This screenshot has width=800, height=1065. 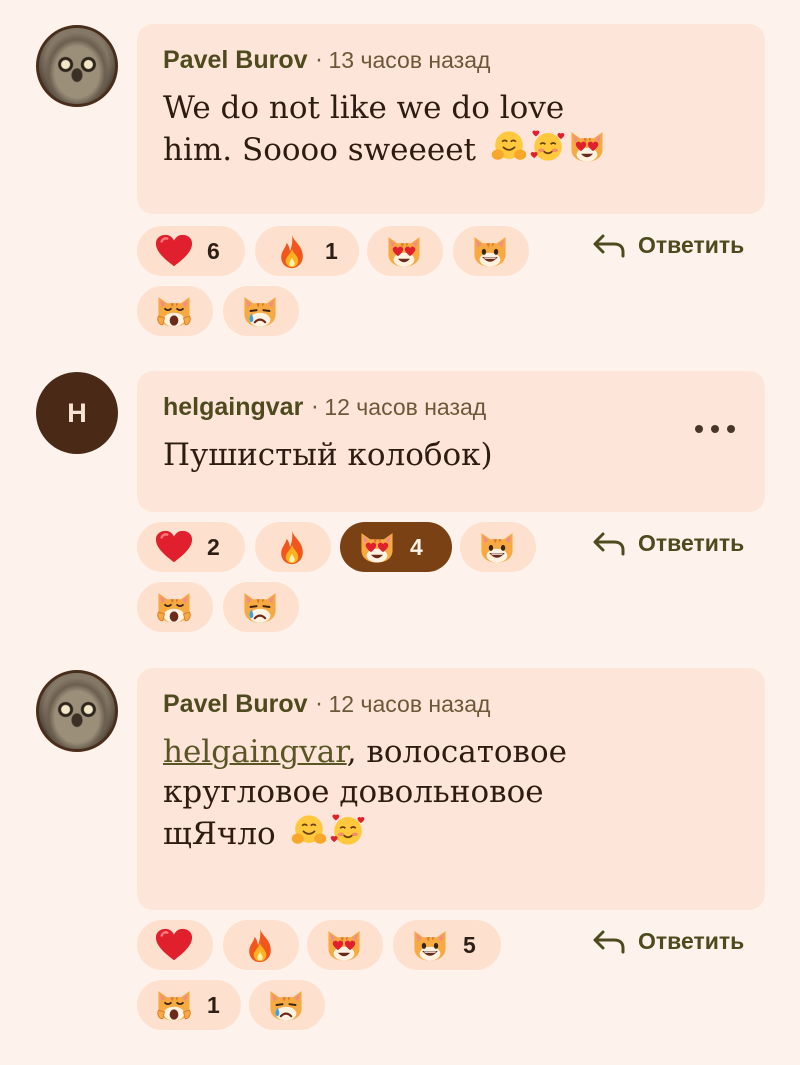 I want to click on reaction-grinning-cat: 5, so click(x=447, y=945).